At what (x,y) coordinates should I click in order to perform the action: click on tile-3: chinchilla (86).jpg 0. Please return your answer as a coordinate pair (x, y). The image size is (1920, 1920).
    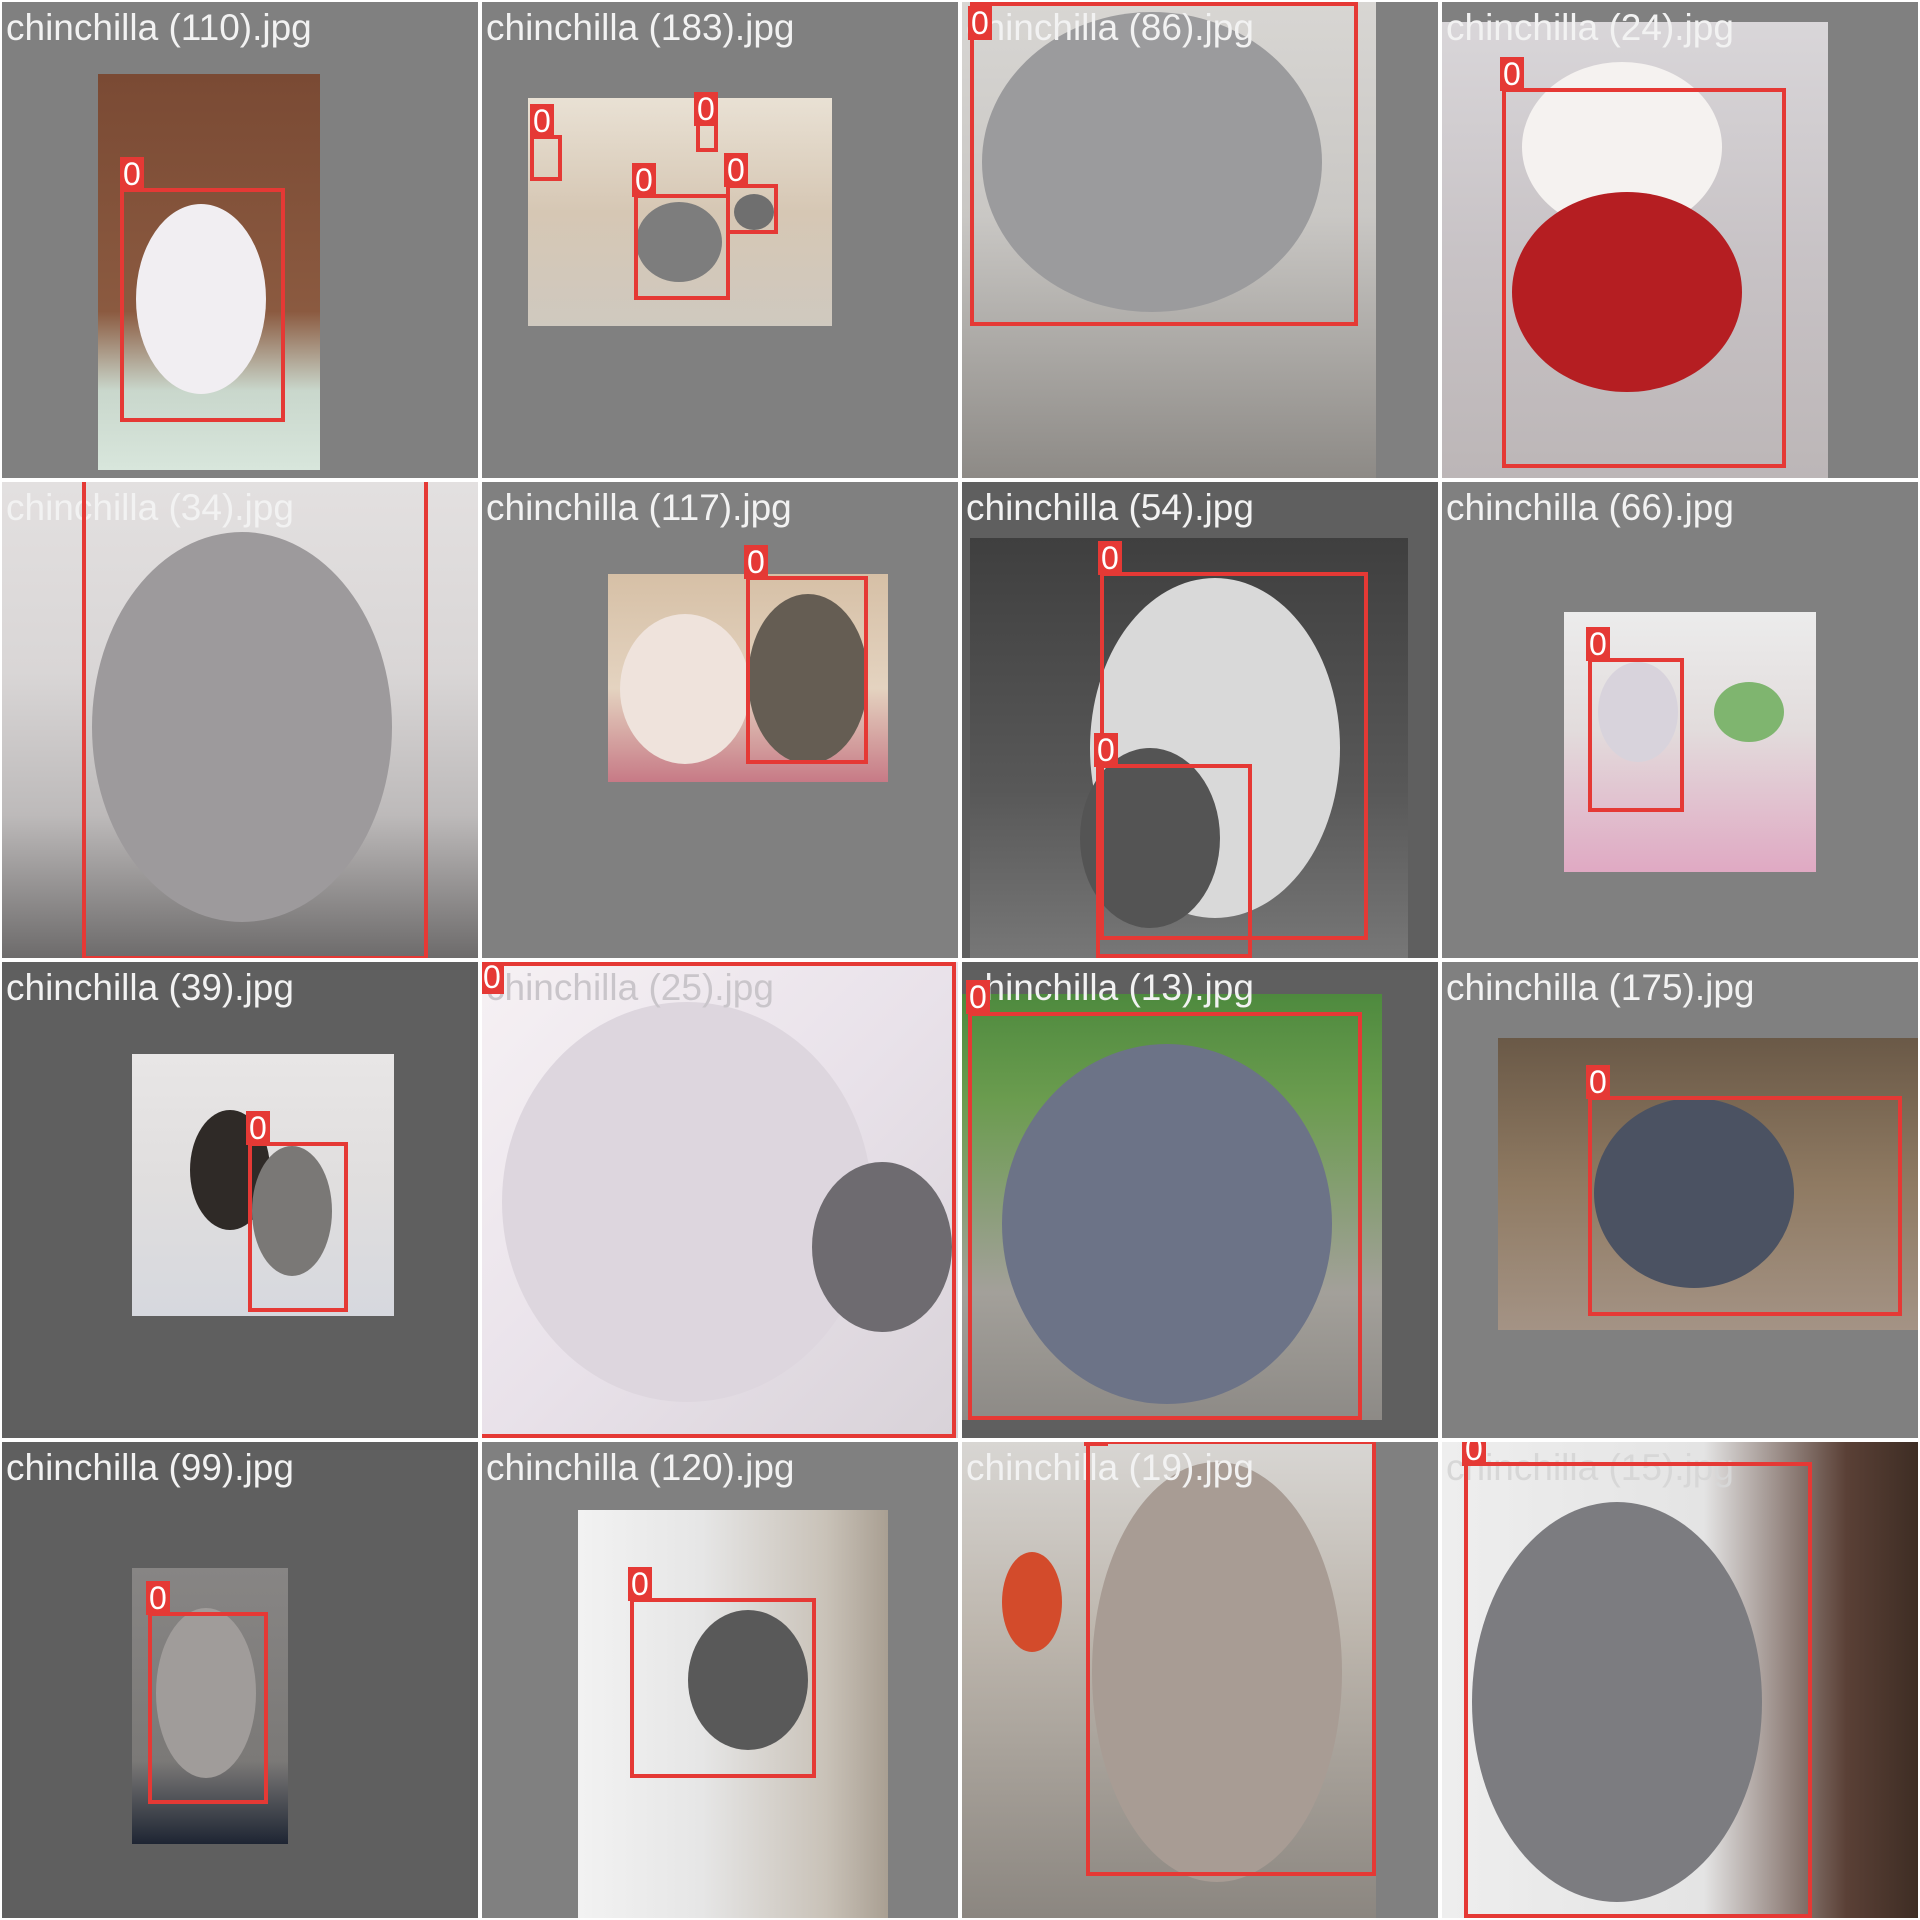
    Looking at the image, I should click on (1200, 240).